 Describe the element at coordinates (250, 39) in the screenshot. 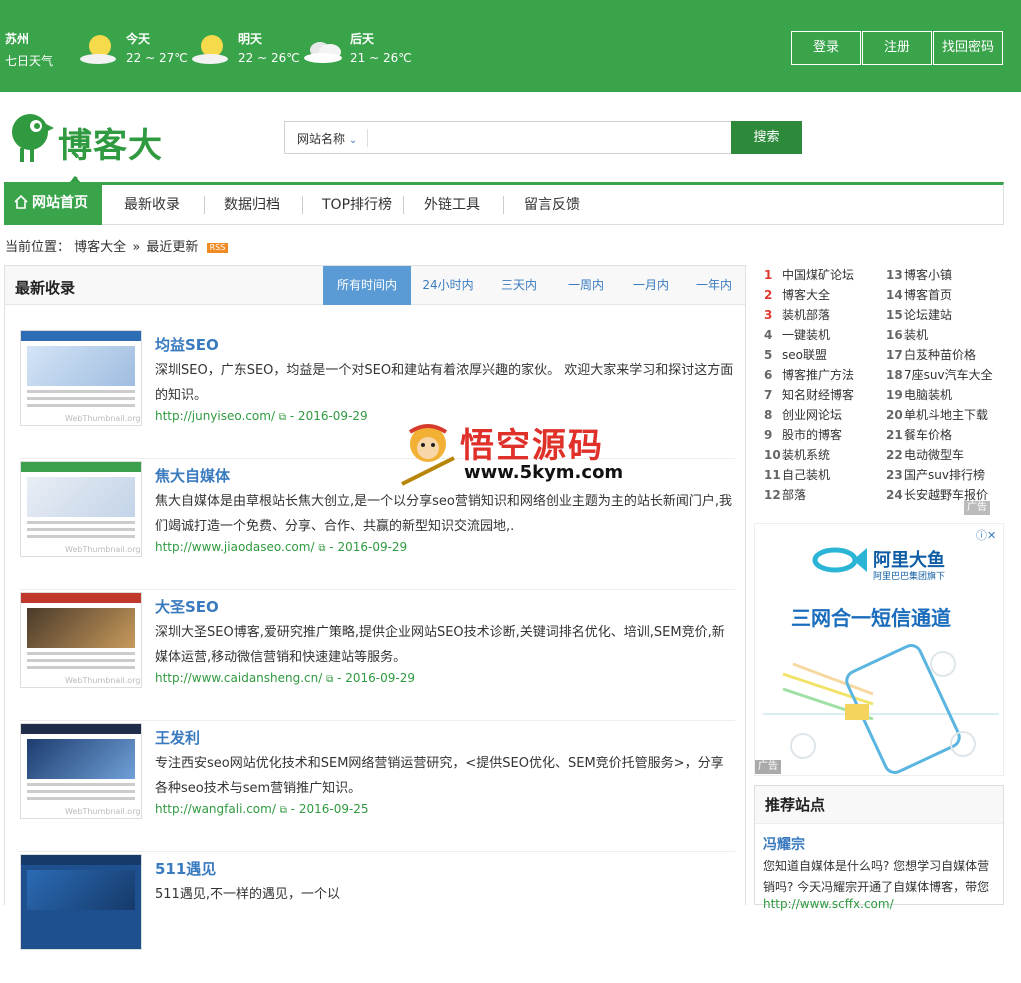

I see `weather-day-label: 明天` at that location.